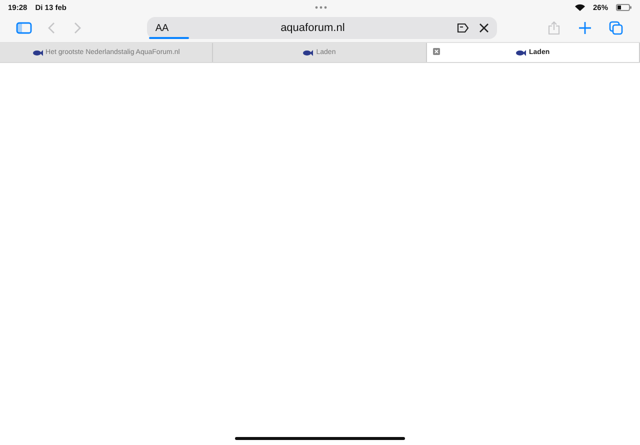 The height and width of the screenshot is (445, 640). What do you see at coordinates (616, 28) in the screenshot?
I see `tabs-icon` at bounding box center [616, 28].